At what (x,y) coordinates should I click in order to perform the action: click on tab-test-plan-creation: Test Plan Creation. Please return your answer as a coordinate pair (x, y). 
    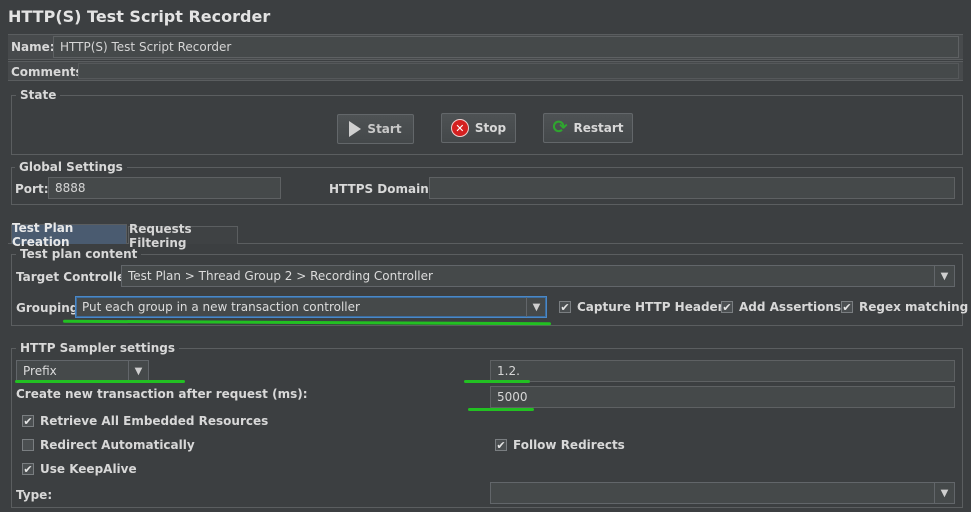
    Looking at the image, I should click on (69, 235).